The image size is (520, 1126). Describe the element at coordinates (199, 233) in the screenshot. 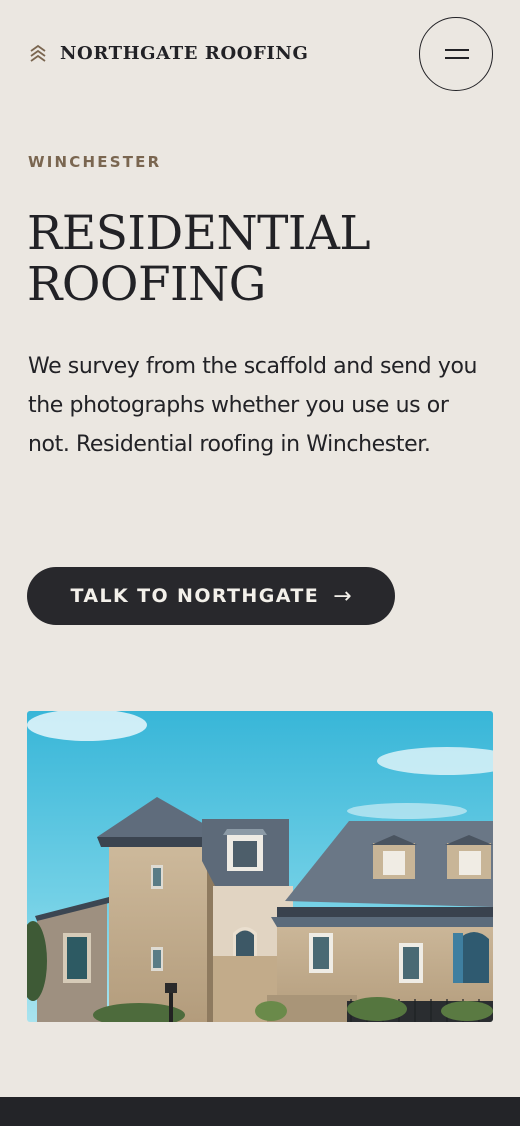

I see `page-title-line-1: RESIDENTIAL` at that location.